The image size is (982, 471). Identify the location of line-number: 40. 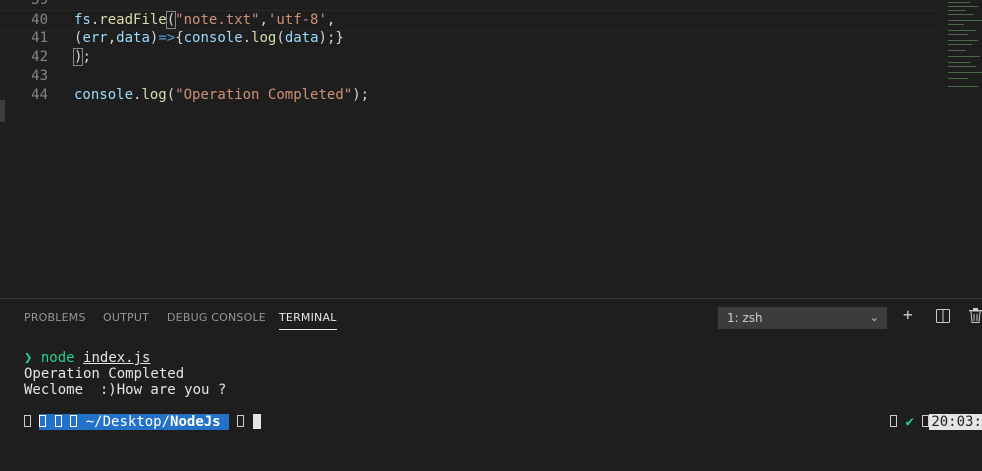
(39, 20).